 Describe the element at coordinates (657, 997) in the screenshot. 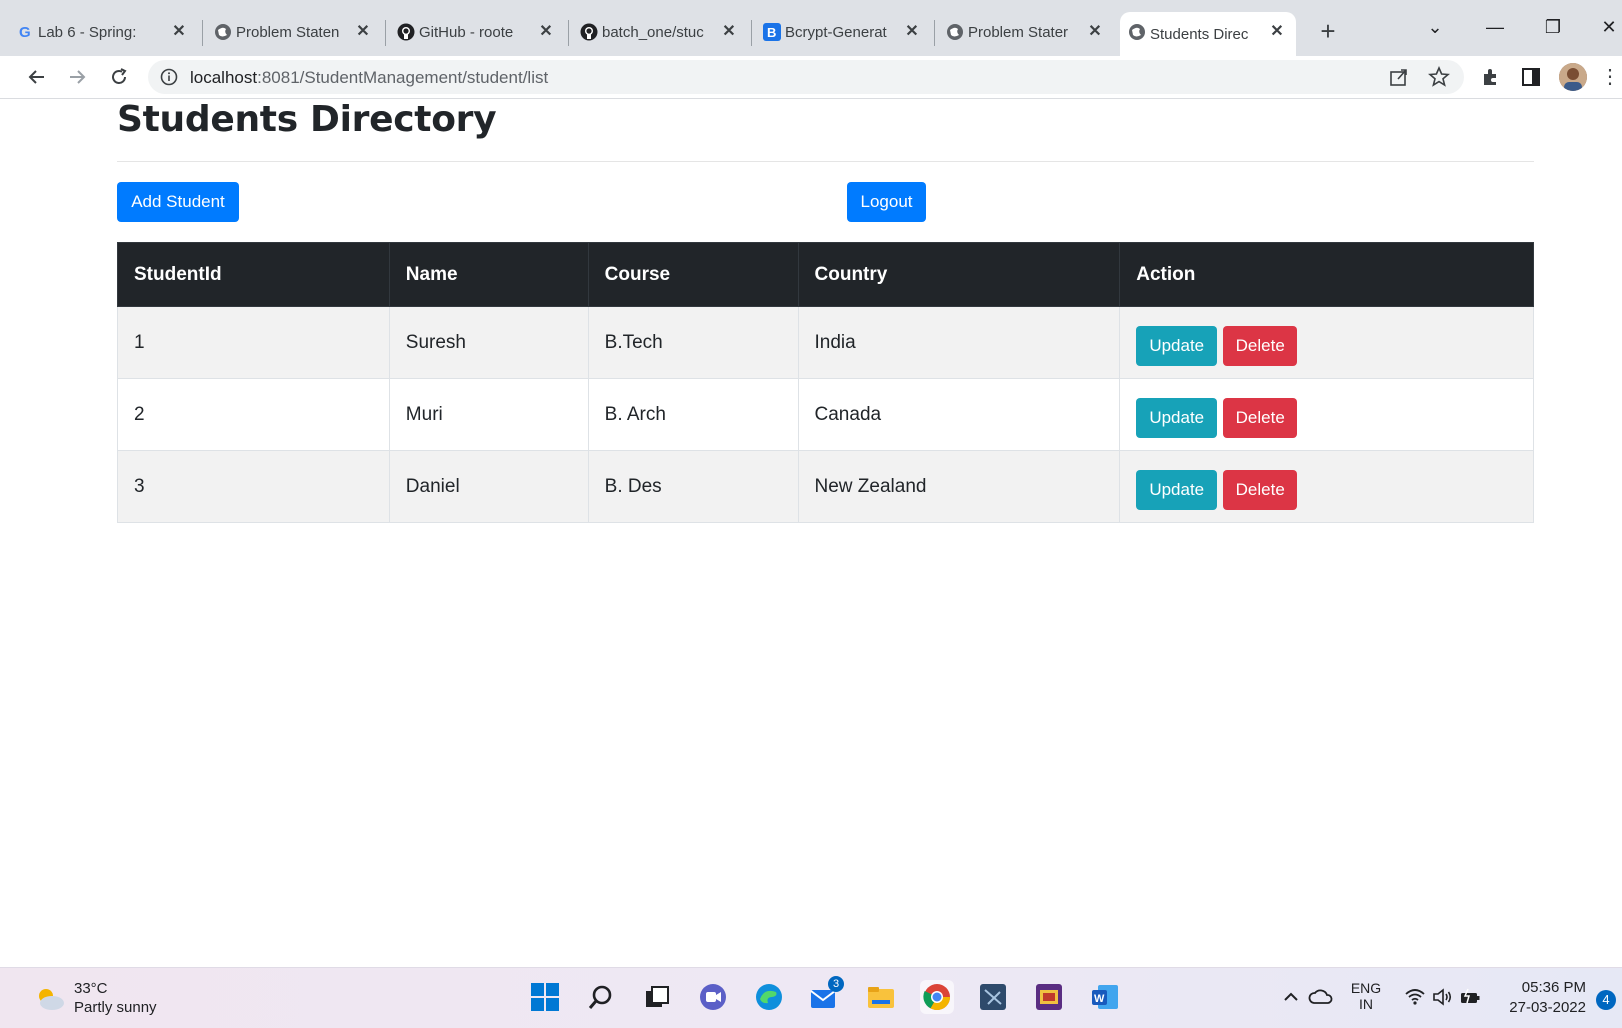

I see `task-view-icon` at that location.